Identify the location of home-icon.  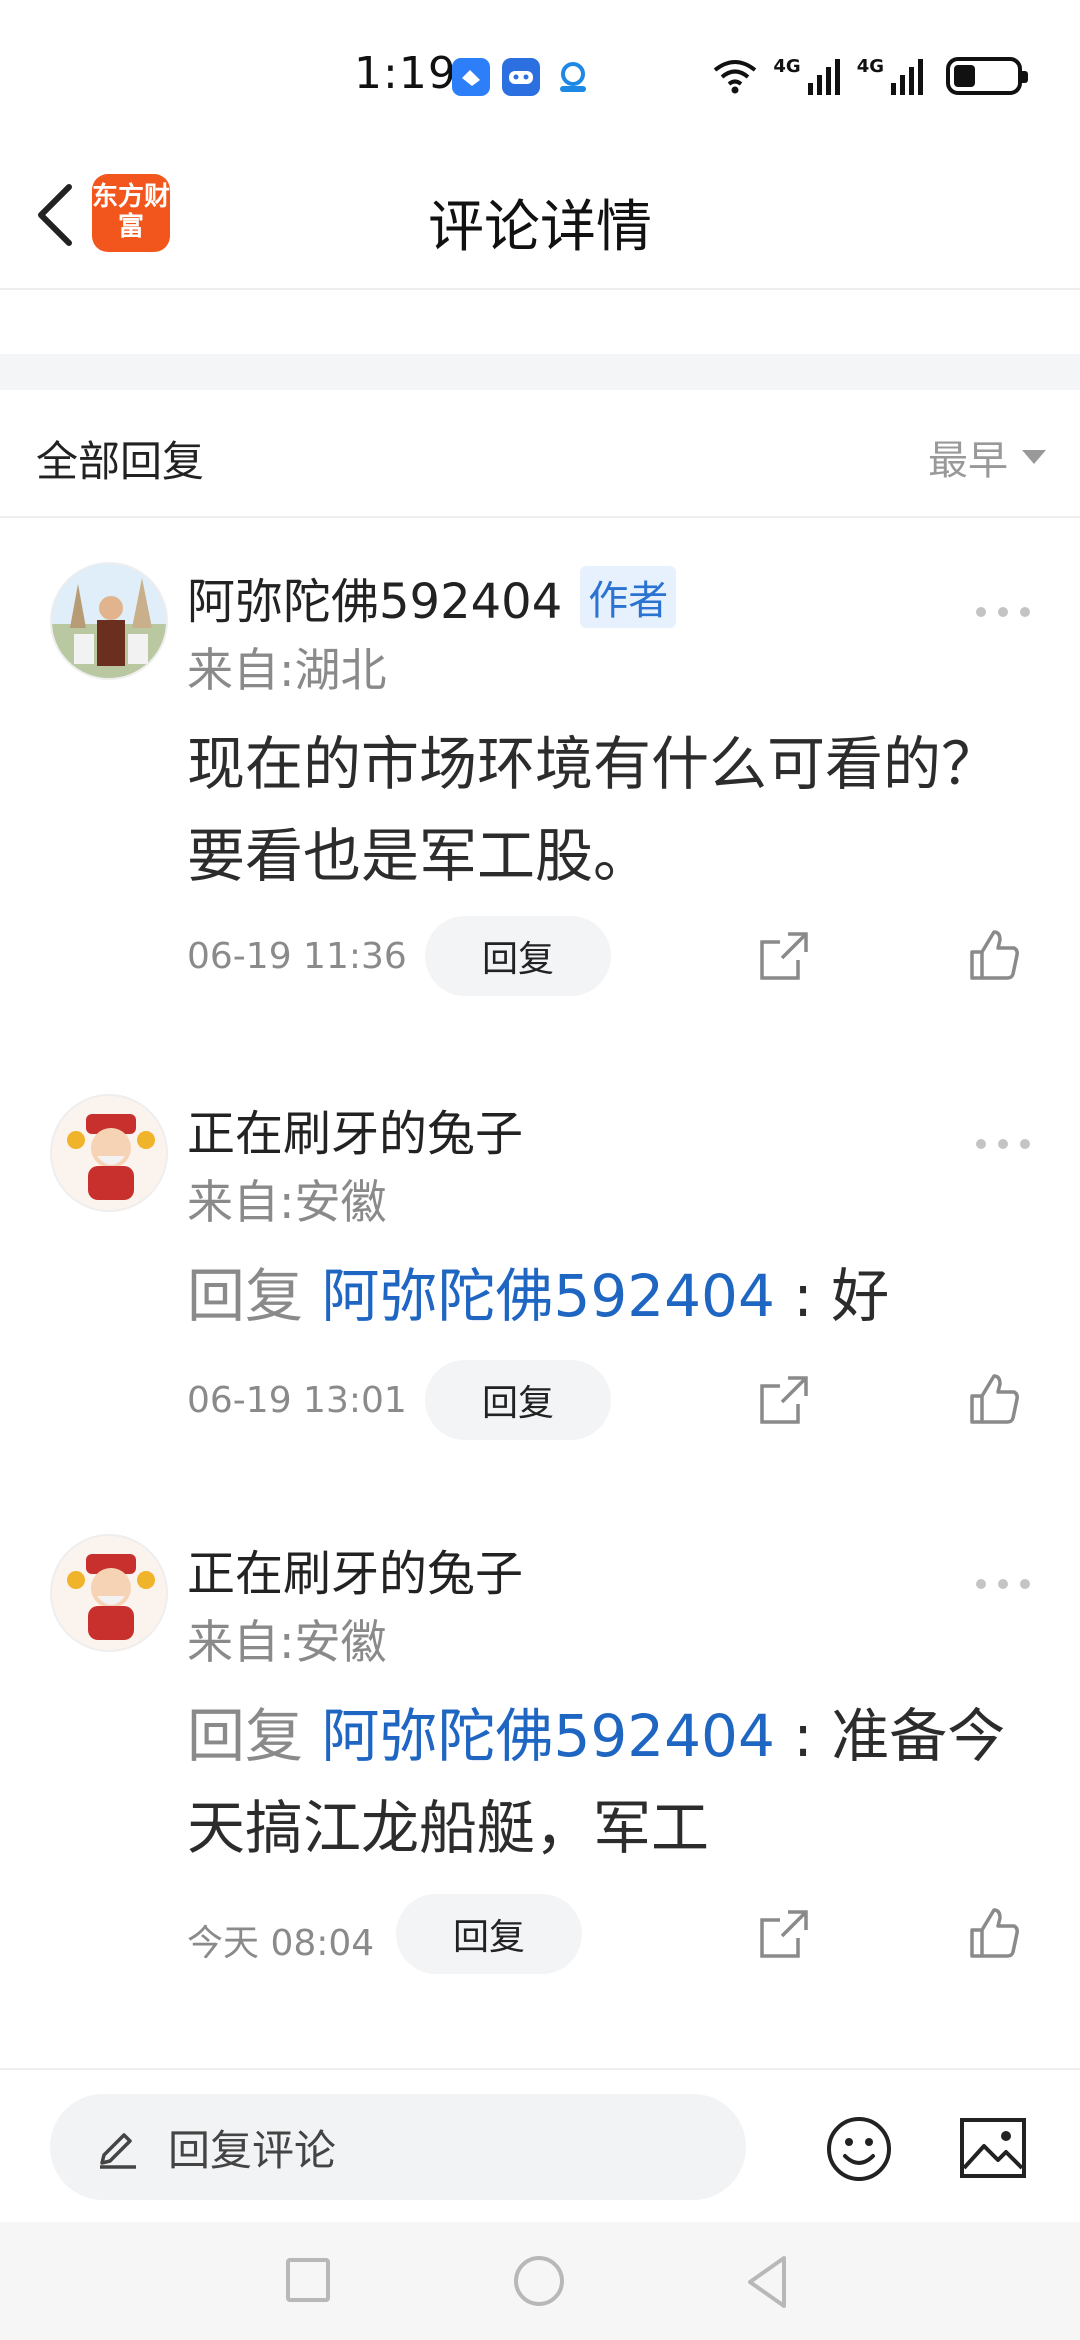
(539, 2281).